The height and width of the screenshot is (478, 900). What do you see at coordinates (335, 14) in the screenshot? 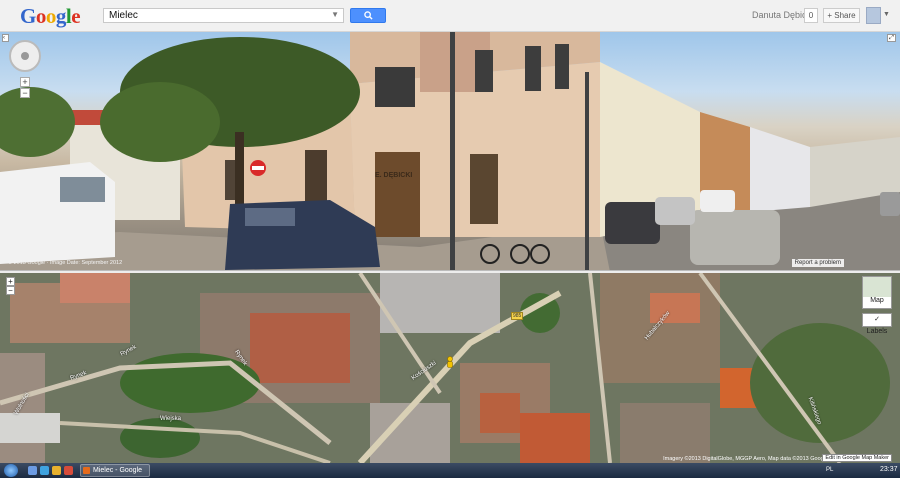
I see `search-dropdown-icon: ▼` at bounding box center [335, 14].